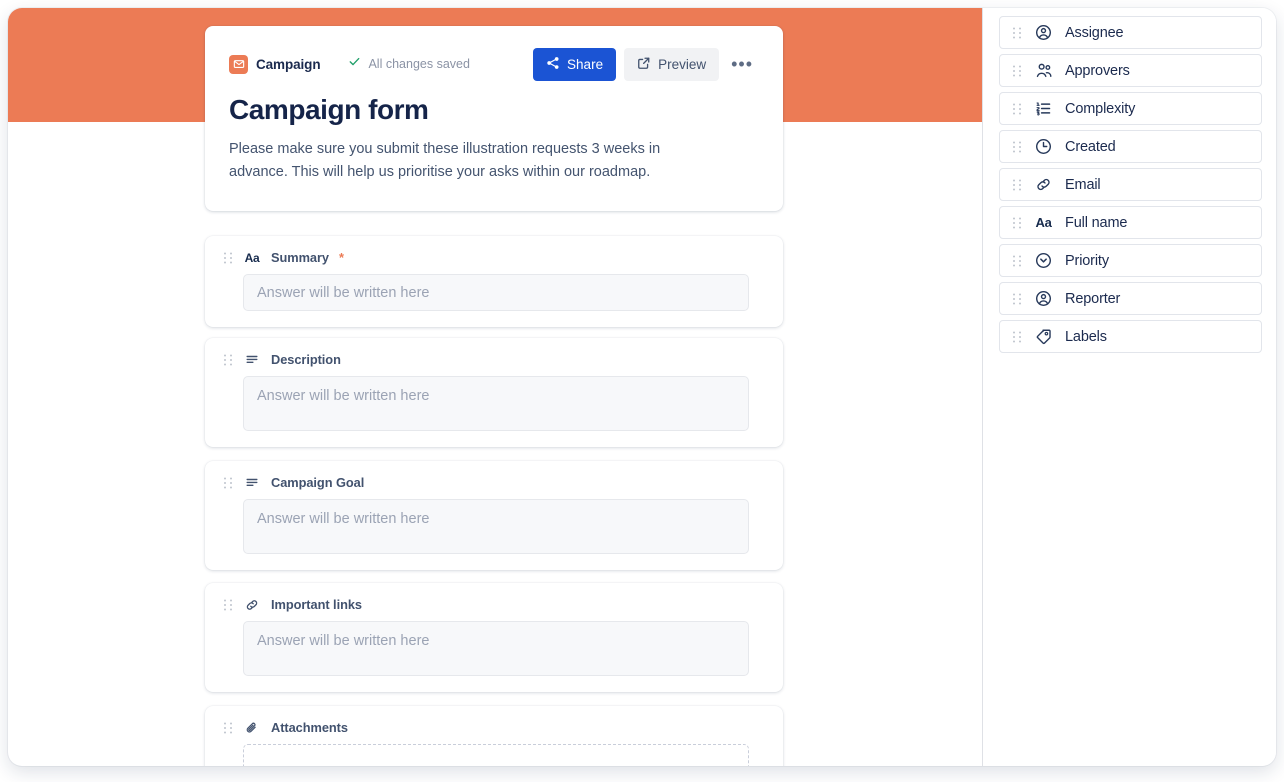 This screenshot has width=1284, height=782. What do you see at coordinates (1043, 260) in the screenshot?
I see `chevron-circle-down-icon` at bounding box center [1043, 260].